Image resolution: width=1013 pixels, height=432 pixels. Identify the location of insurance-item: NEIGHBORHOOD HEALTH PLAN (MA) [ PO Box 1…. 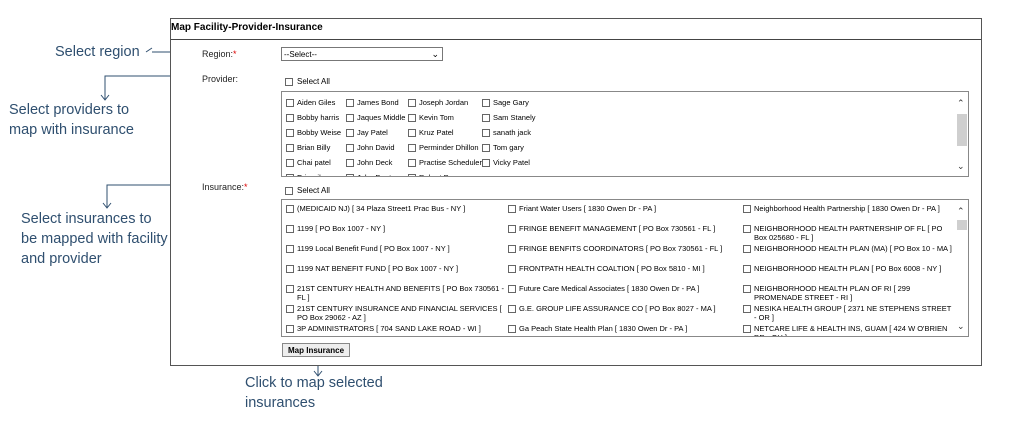
(849, 253).